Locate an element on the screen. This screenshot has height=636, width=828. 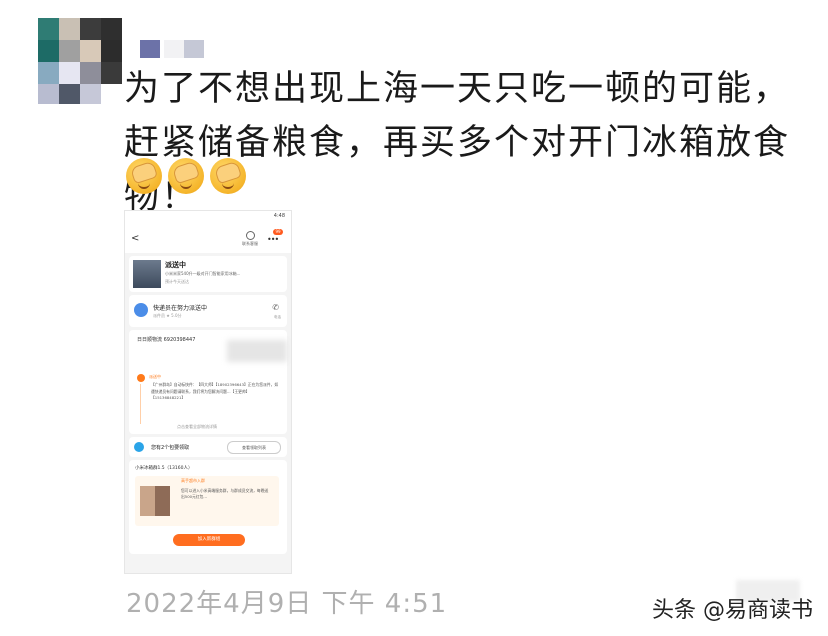
redacted-region is located at coordinates (257, 351).